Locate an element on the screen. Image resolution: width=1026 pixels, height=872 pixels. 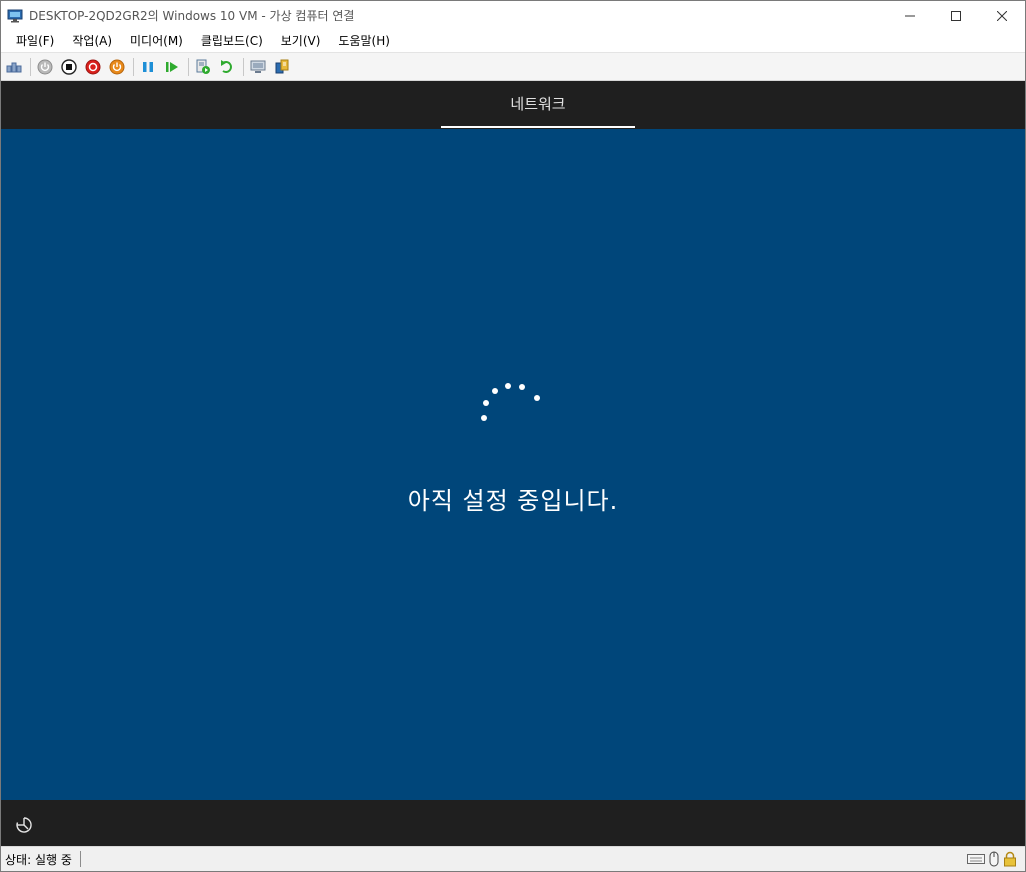
enhanced-session-button is located at coordinates (258, 67).